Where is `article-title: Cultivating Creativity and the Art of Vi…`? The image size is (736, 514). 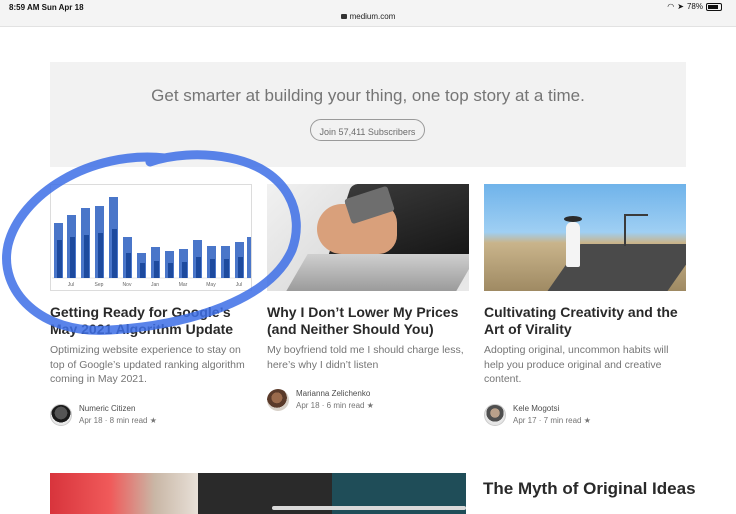 article-title: Cultivating Creativity and the Art of Vi… is located at coordinates (585, 321).